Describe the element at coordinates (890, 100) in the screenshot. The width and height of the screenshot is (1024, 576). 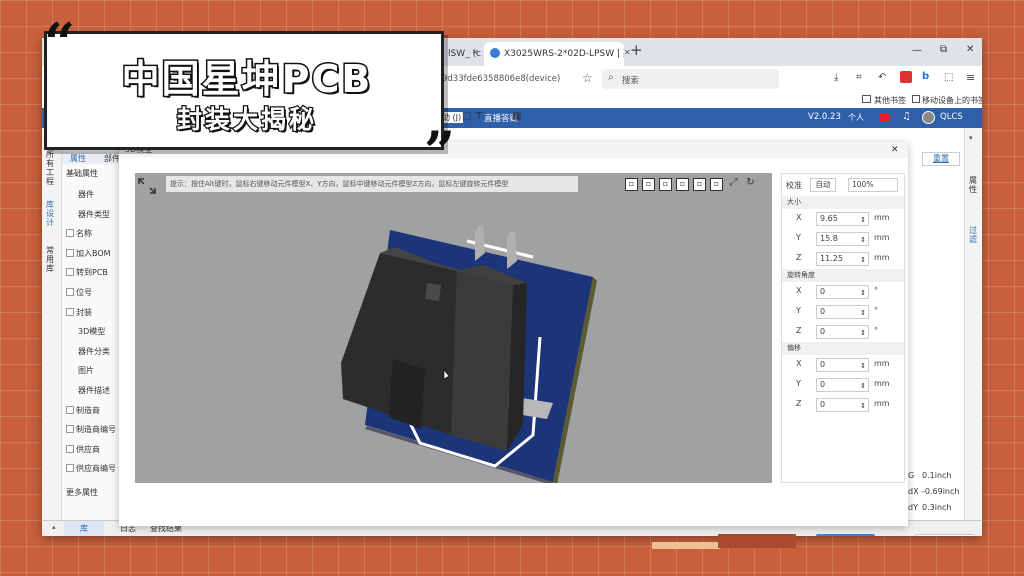
I see `bookmark-other: 其他书签` at that location.